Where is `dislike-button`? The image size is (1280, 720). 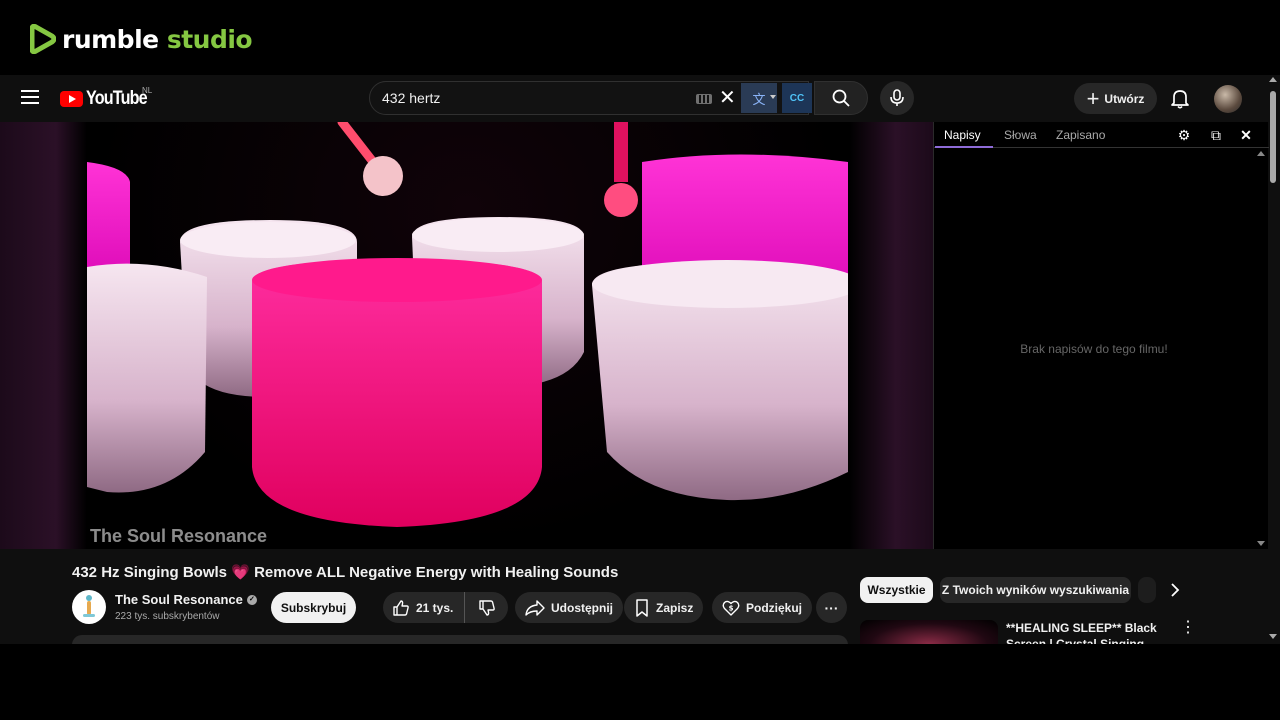 dislike-button is located at coordinates (487, 607).